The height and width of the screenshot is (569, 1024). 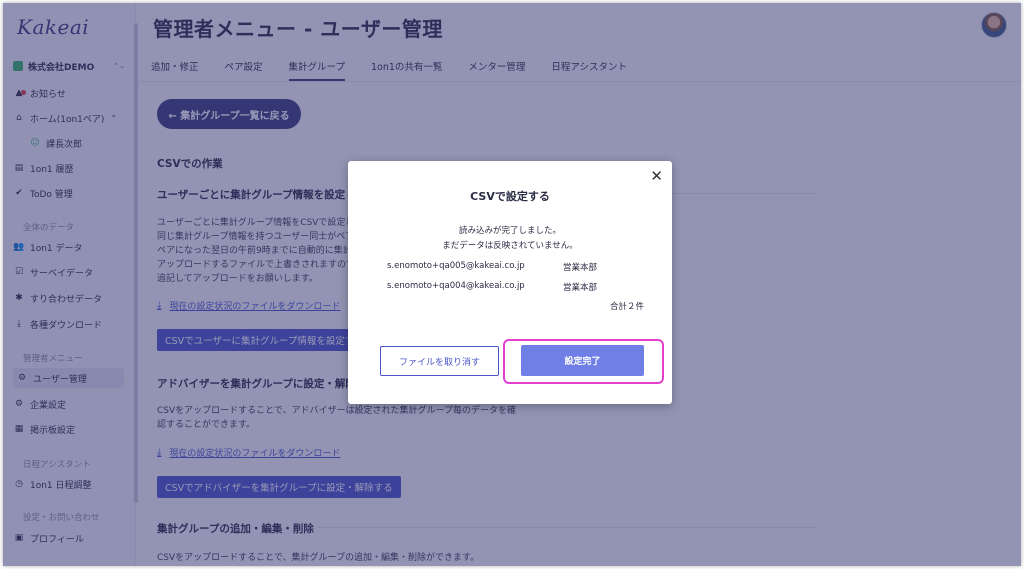 I want to click on dialog-title: CSVで設定する, so click(x=510, y=196).